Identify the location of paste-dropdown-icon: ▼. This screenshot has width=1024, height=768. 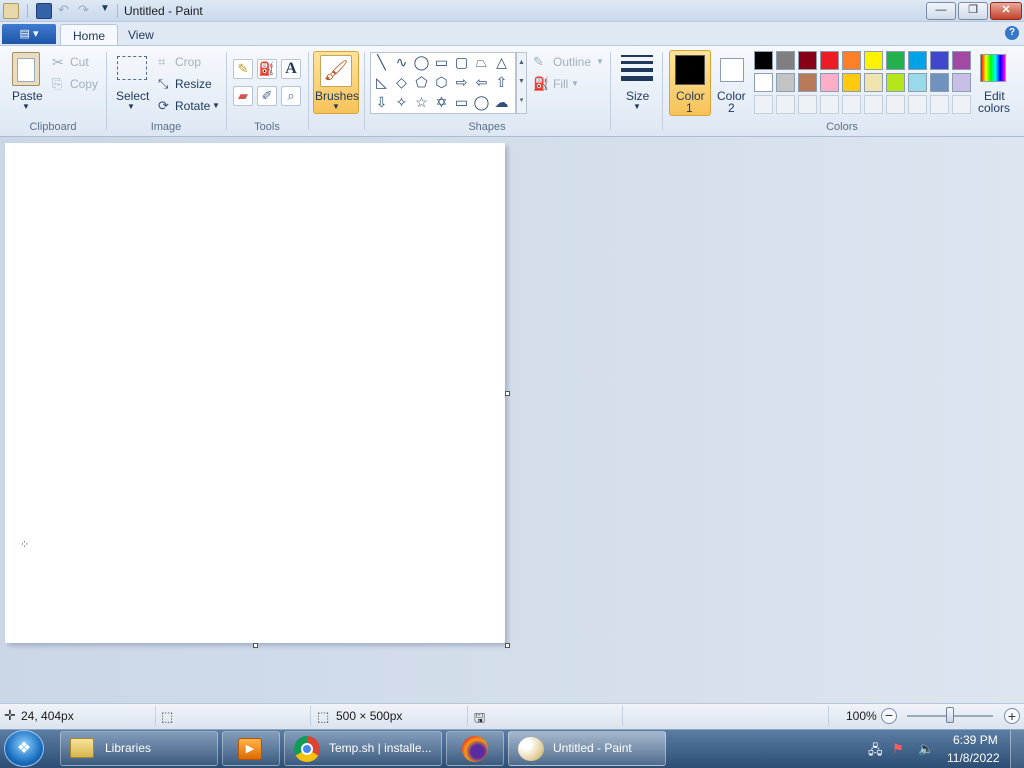
(26, 106).